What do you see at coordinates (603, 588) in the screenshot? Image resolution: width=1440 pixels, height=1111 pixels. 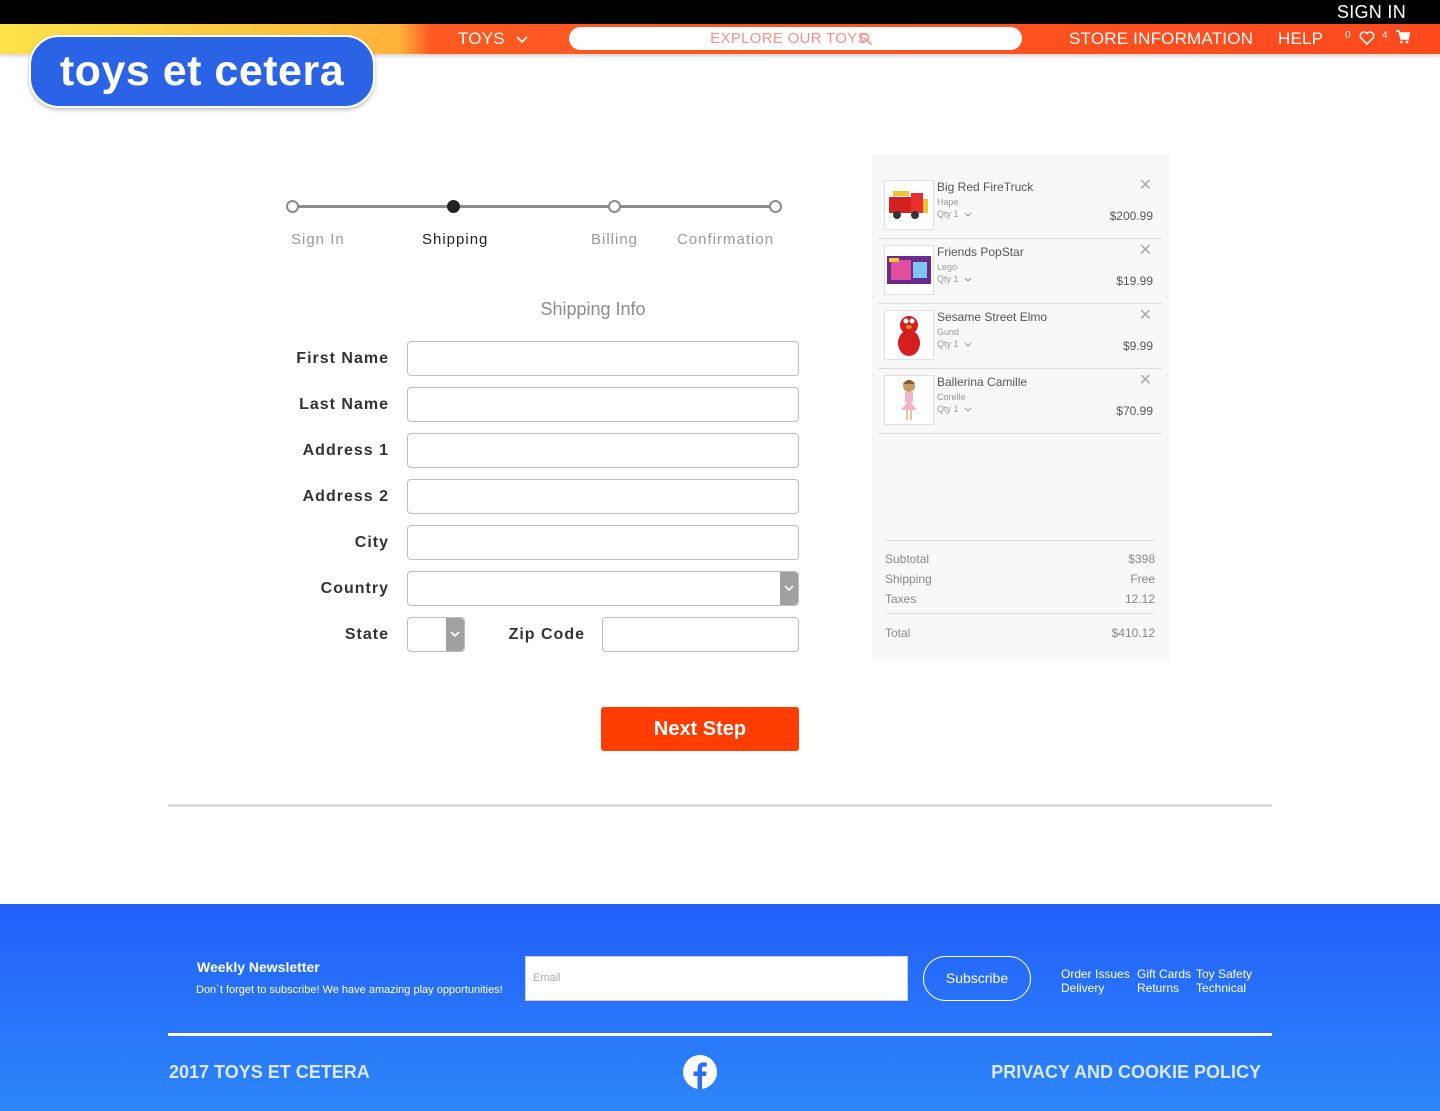 I see `country-select` at bounding box center [603, 588].